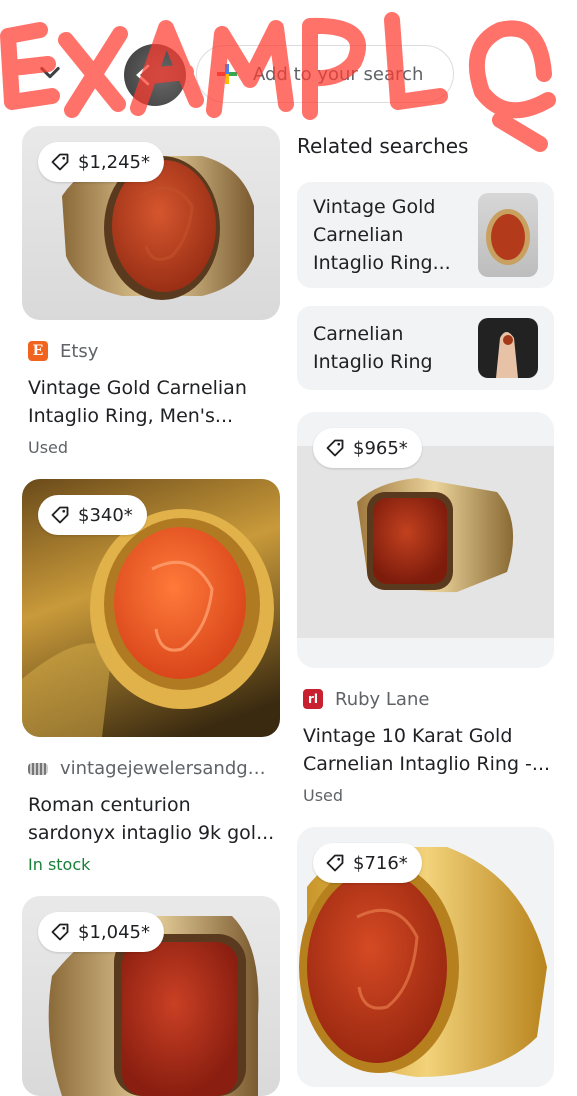 The image size is (577, 1096). I want to click on vintagejewelers-icon, so click(38, 769).